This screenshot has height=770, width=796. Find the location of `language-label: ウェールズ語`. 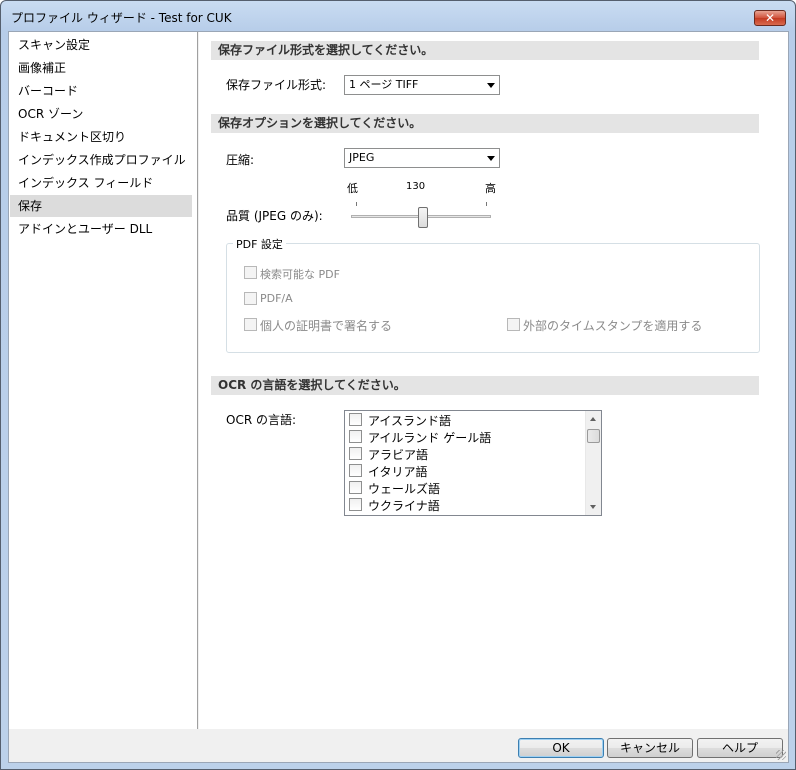

language-label: ウェールズ語 is located at coordinates (404, 489).